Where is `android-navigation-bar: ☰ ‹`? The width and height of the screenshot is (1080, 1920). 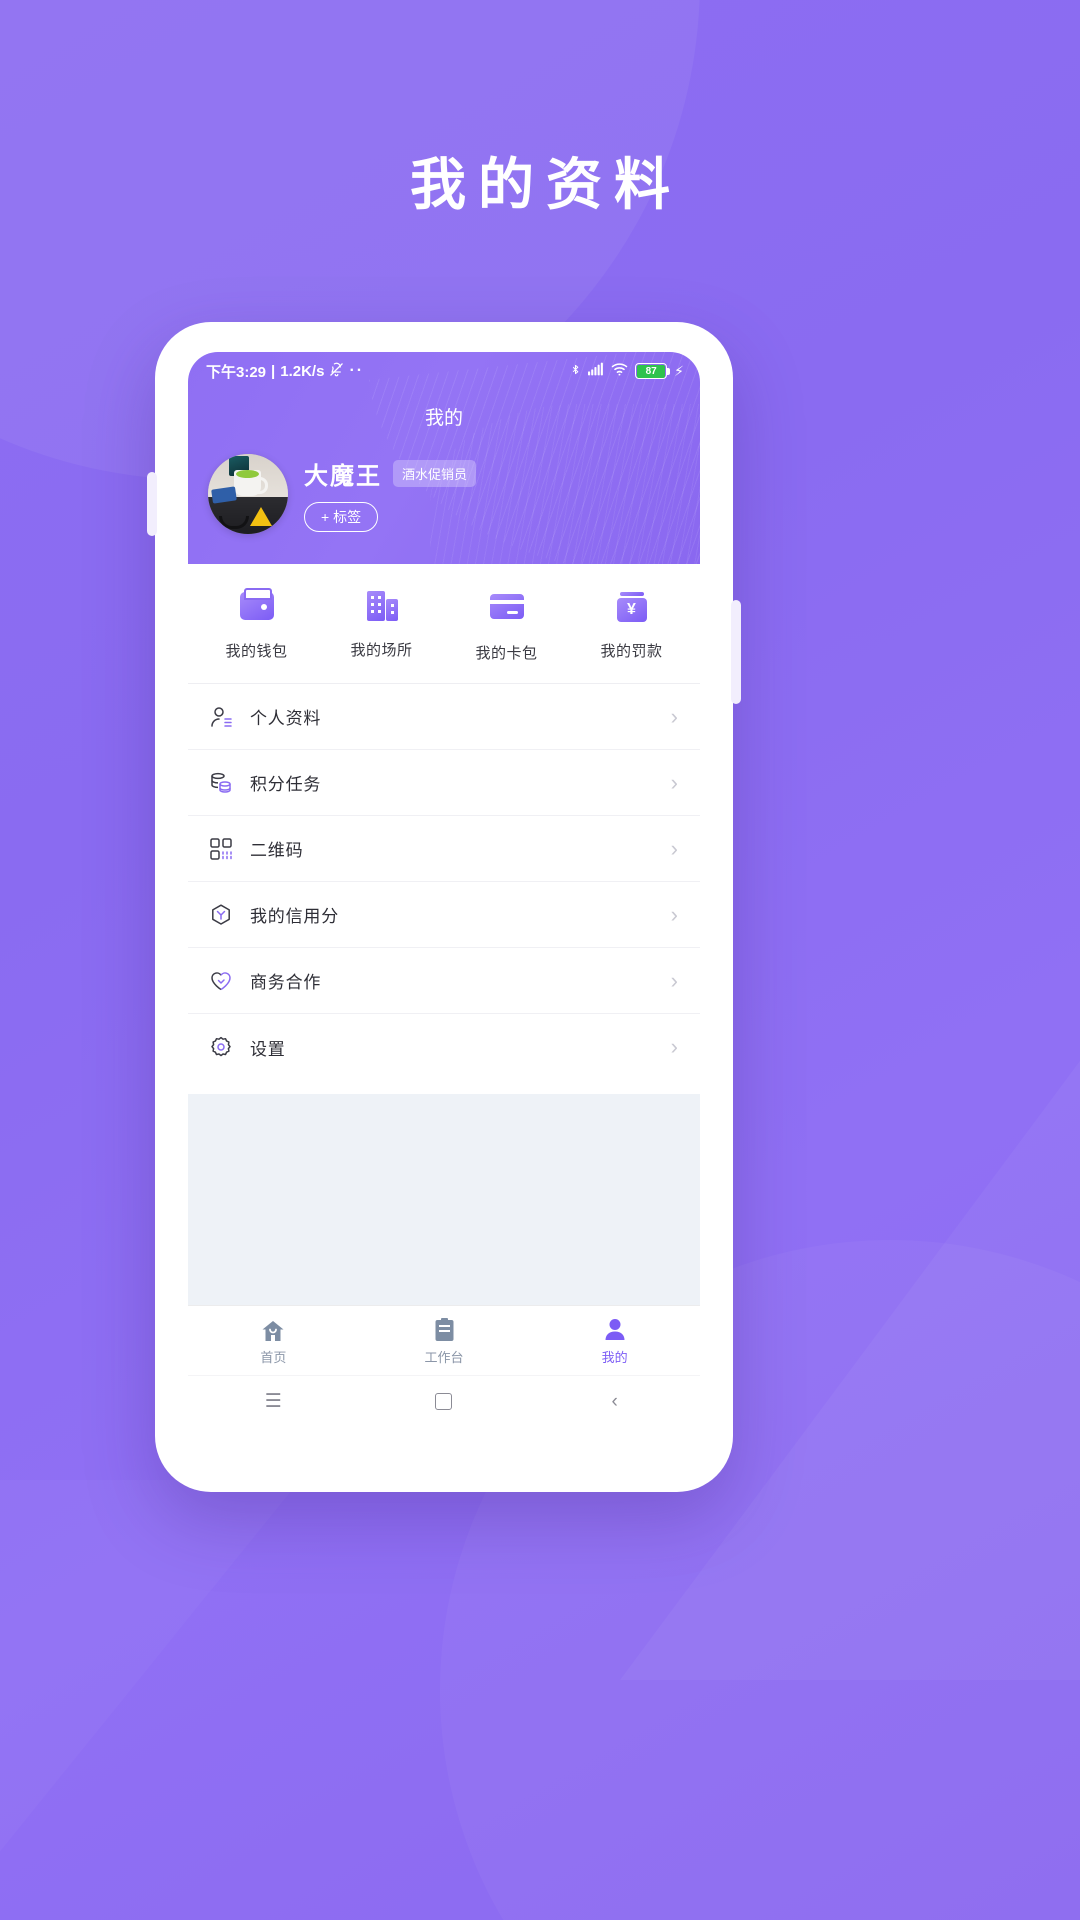
android-navigation-bar: ☰ ‹ is located at coordinates (444, 1401).